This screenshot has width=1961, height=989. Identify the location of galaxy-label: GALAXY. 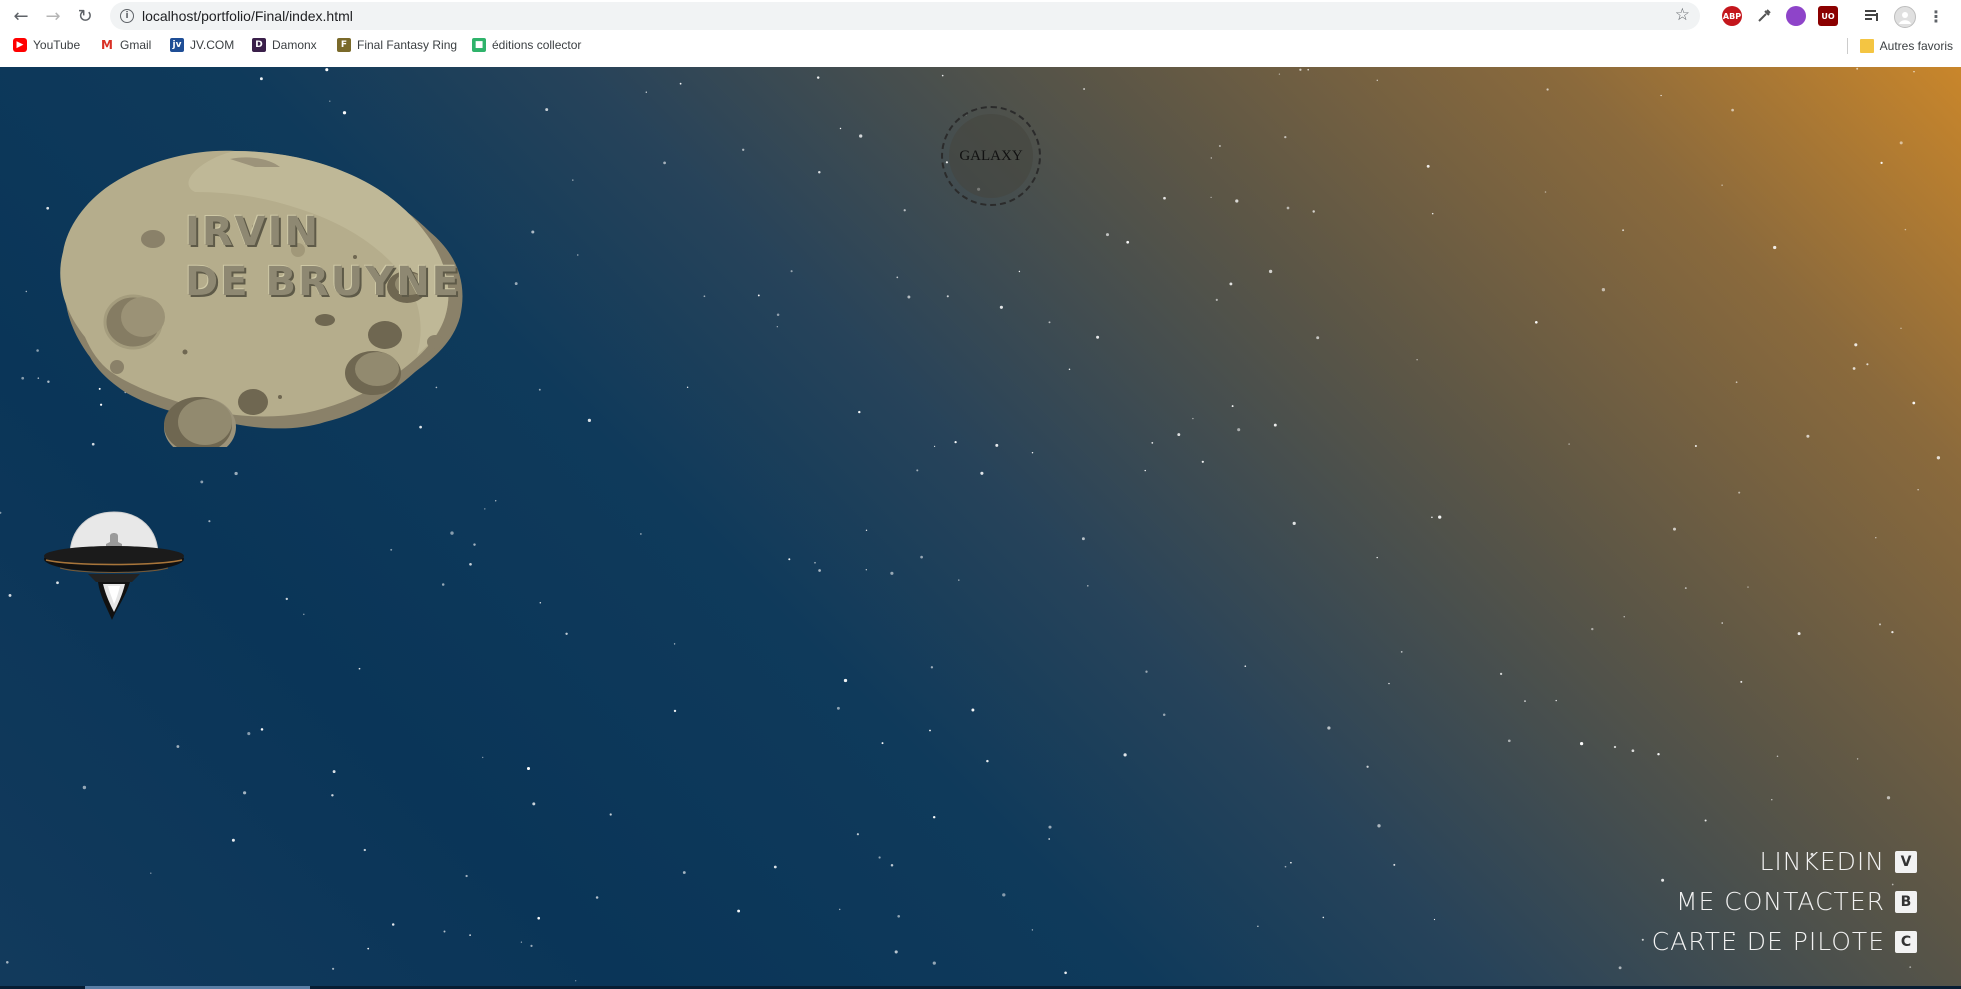
(991, 156).